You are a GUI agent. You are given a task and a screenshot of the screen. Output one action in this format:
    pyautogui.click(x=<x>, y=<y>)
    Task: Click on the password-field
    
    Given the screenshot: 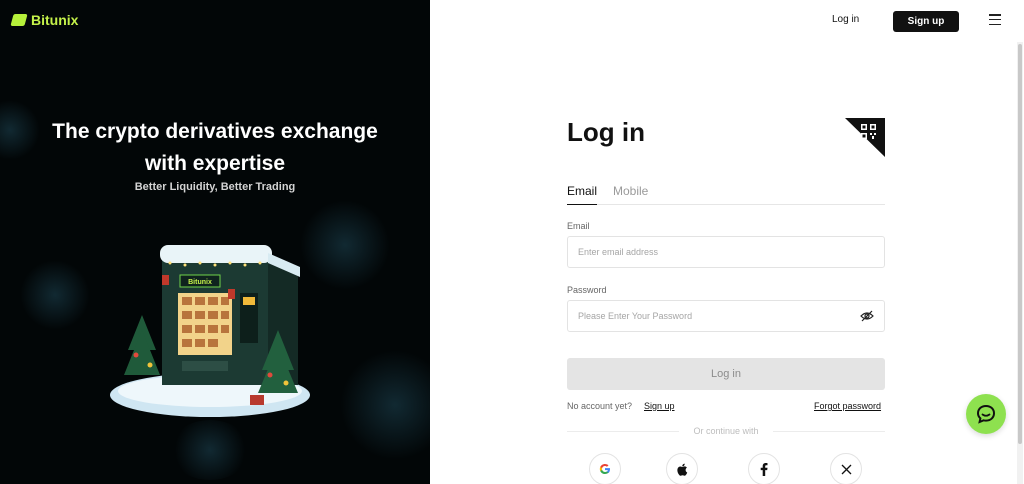 What is the action you would take?
    pyautogui.click(x=726, y=316)
    